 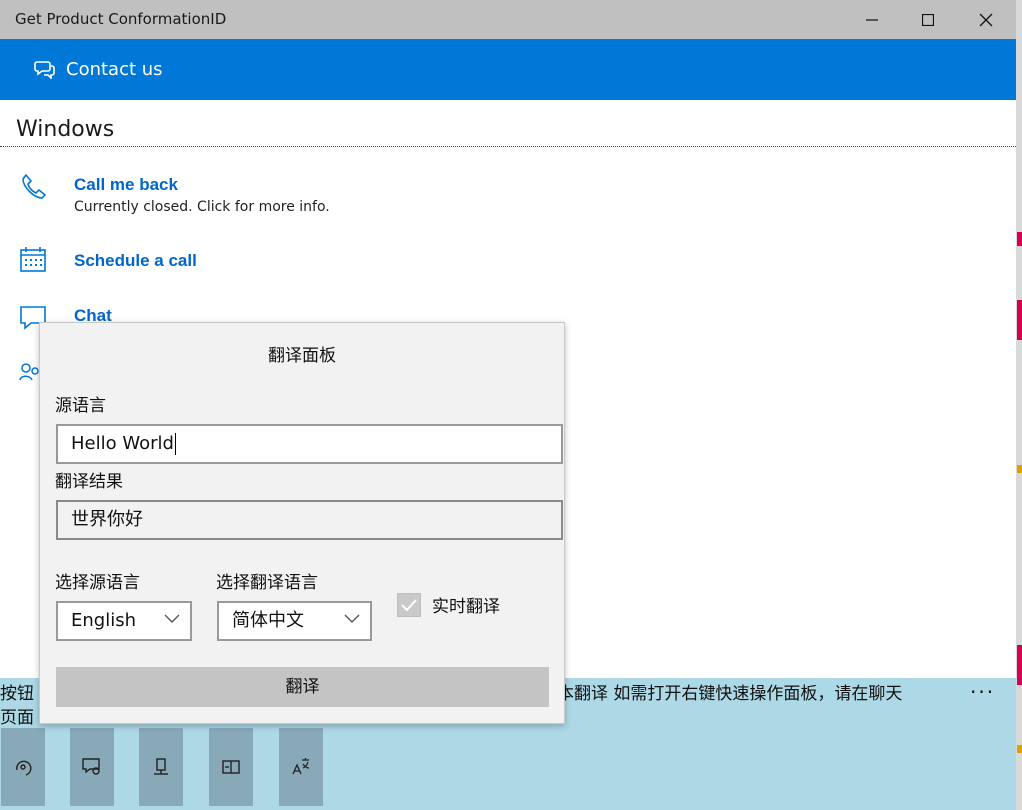 What do you see at coordinates (302, 356) in the screenshot?
I see `panel-title: 翻译面板` at bounding box center [302, 356].